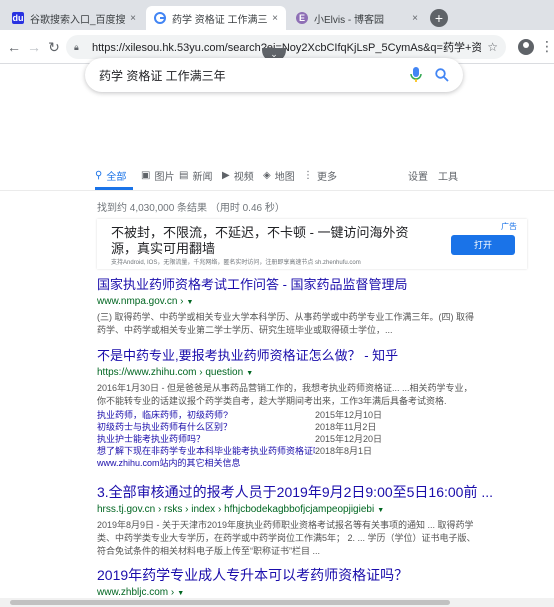 This screenshot has width=554, height=607. I want to click on ad-label: 广告, so click(509, 226).